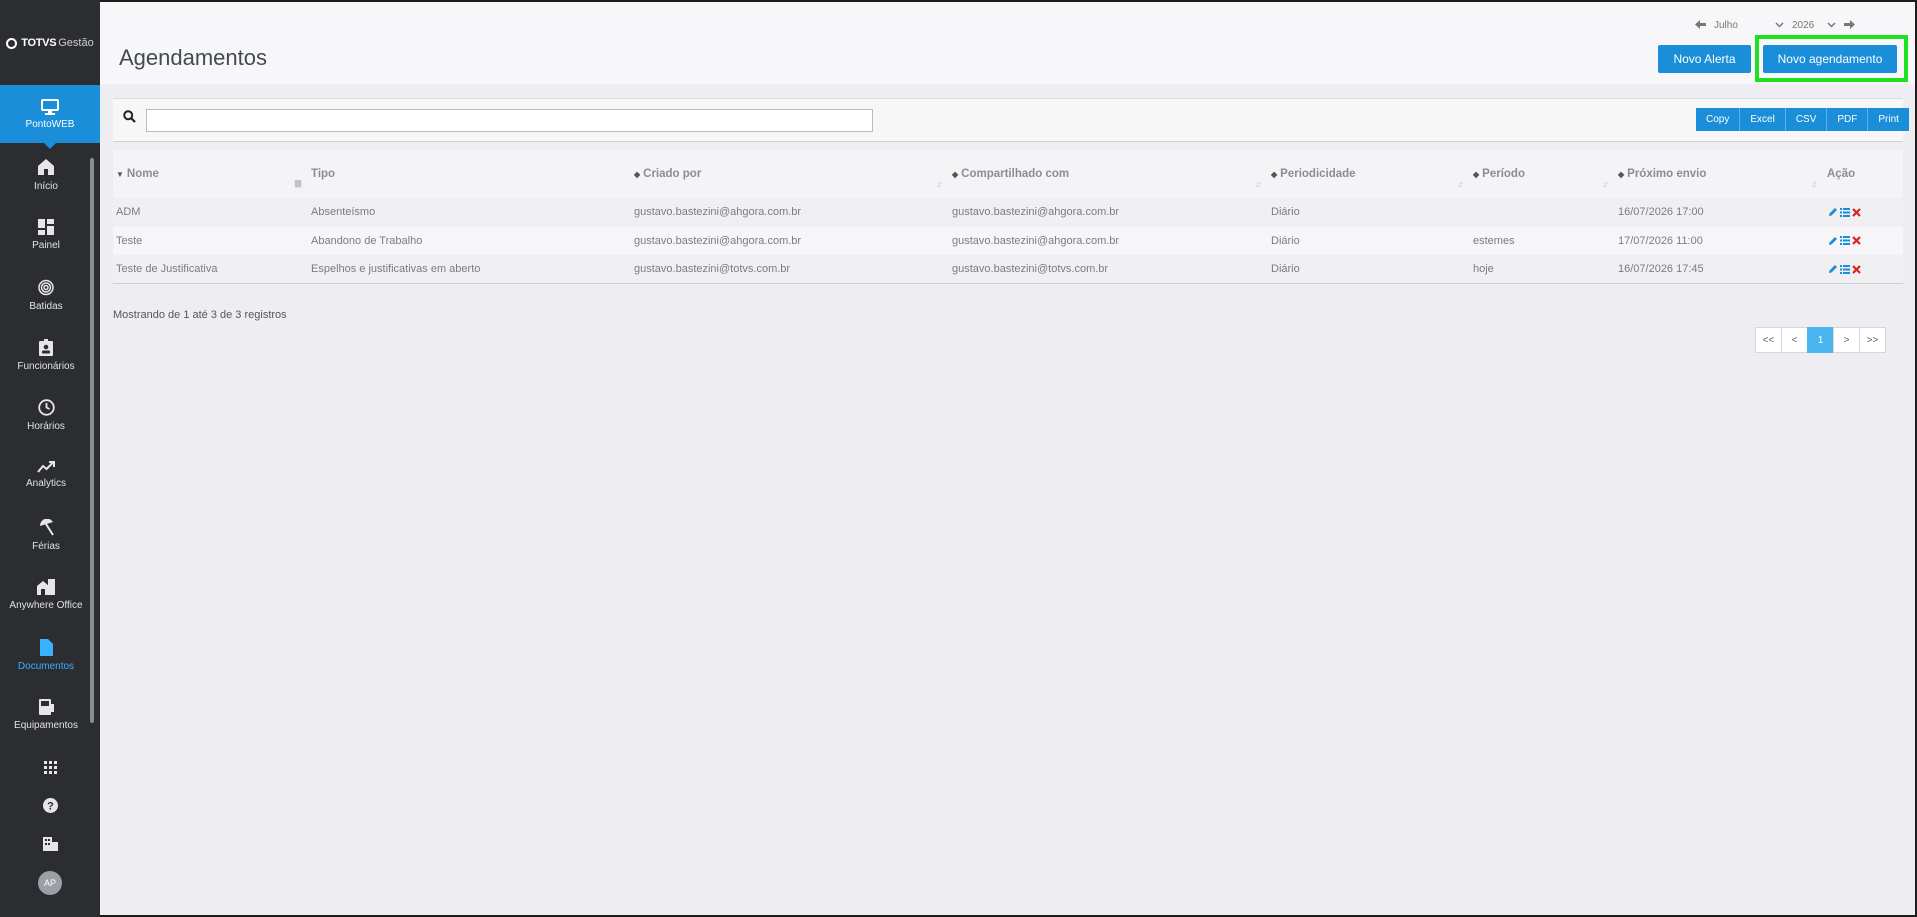 This screenshot has width=1917, height=917. What do you see at coordinates (1749, 25) in the screenshot?
I see `month-select: Julho` at bounding box center [1749, 25].